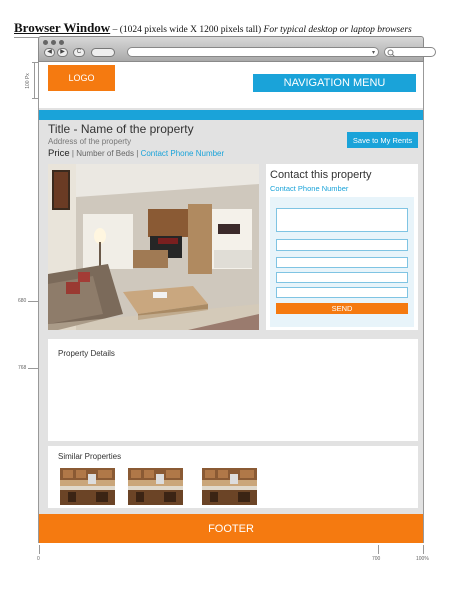 The width and height of the screenshot is (450, 591). I want to click on message-field, so click(342, 220).